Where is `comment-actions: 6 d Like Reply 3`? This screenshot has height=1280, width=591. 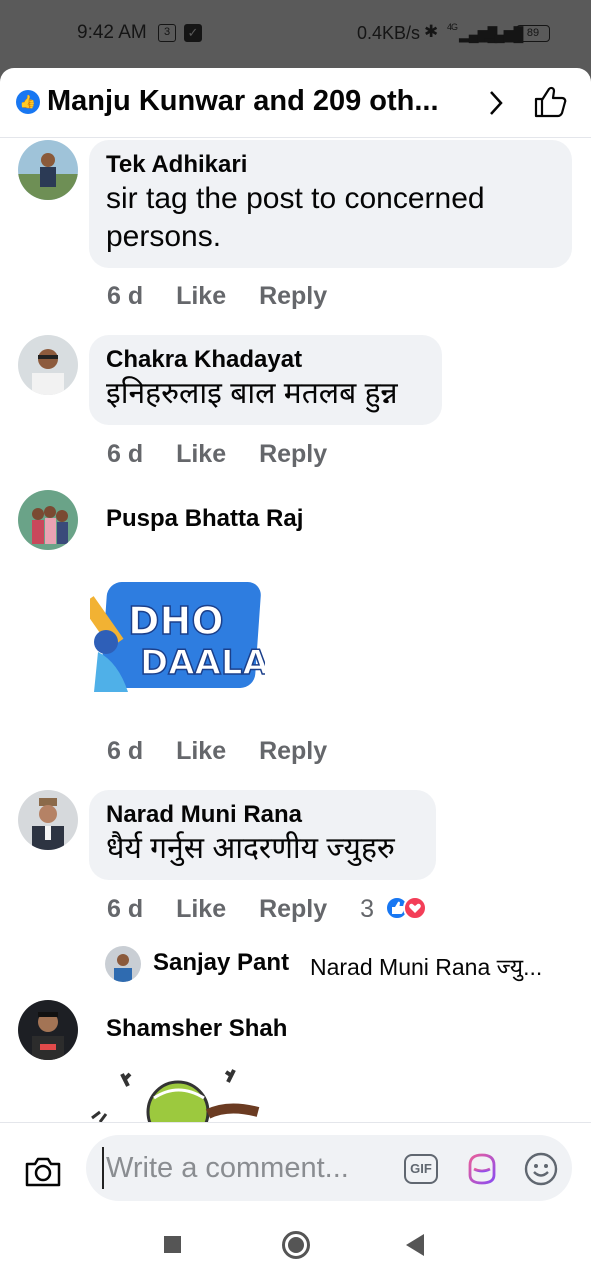 comment-actions: 6 d Like Reply 3 is located at coordinates (269, 909).